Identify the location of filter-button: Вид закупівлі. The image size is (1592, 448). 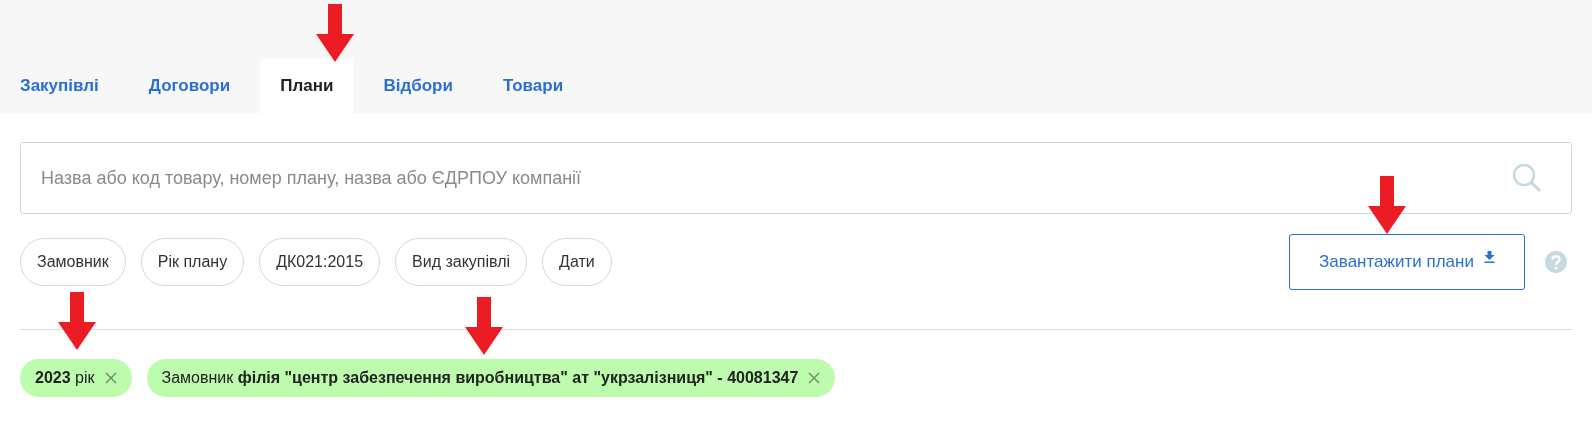
(461, 262).